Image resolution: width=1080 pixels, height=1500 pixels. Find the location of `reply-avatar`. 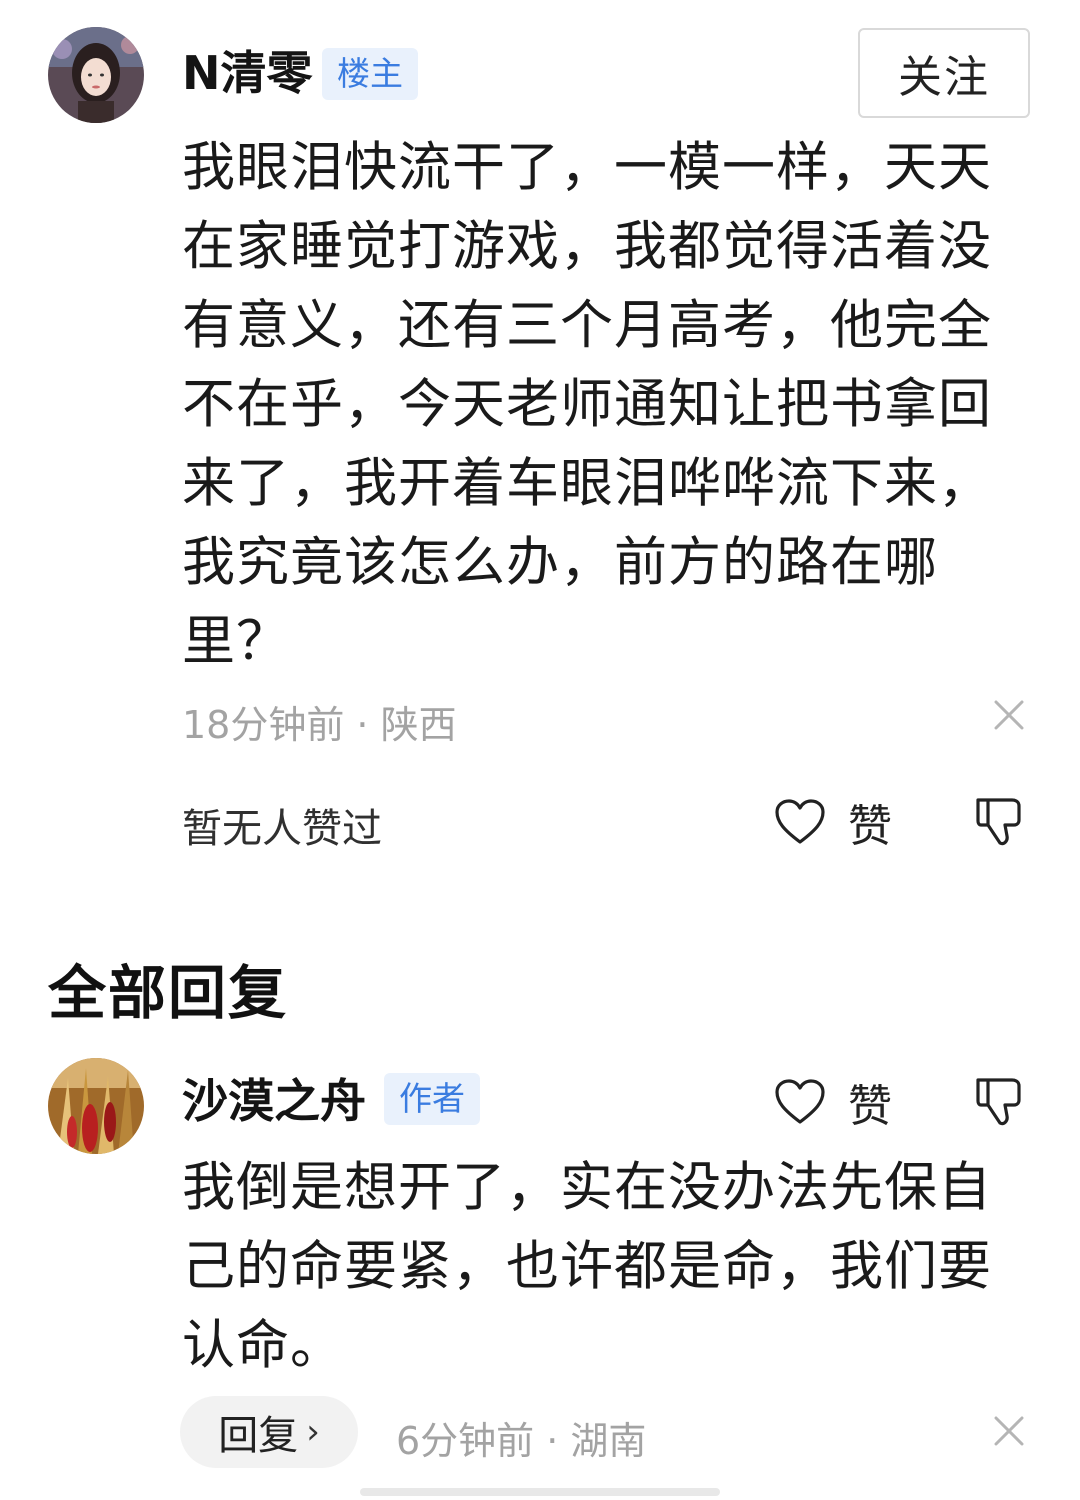

reply-avatar is located at coordinates (96, 1106).